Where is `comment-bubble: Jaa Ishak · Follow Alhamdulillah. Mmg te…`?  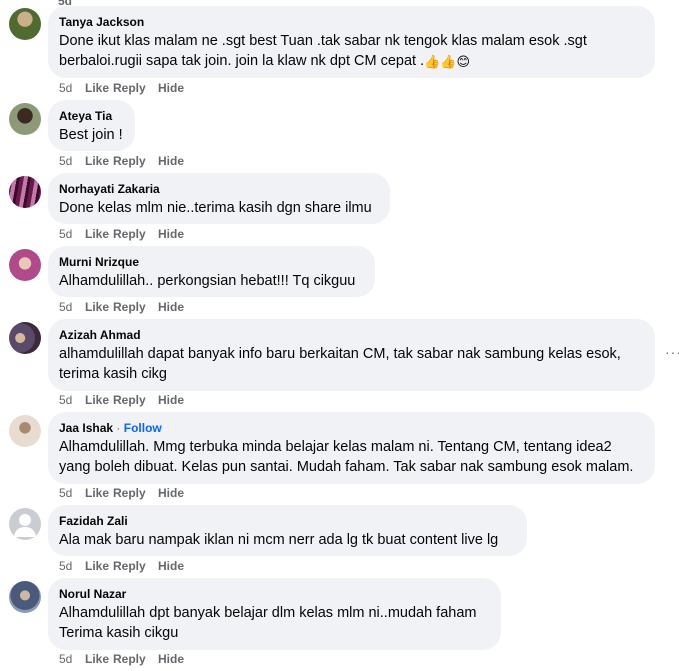 comment-bubble: Jaa Ishak · Follow Alhamdulillah. Mmg te… is located at coordinates (351, 448).